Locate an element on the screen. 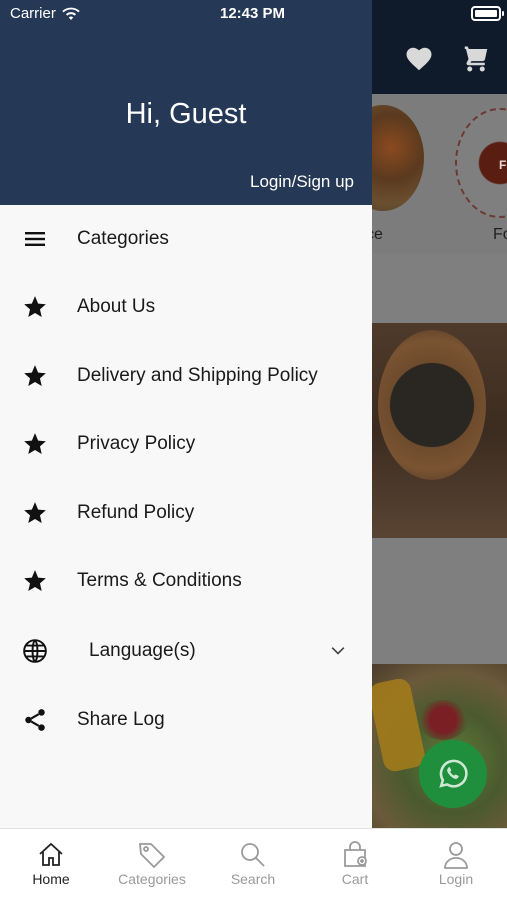 The image size is (507, 900). menu-icon is located at coordinates (35, 239).